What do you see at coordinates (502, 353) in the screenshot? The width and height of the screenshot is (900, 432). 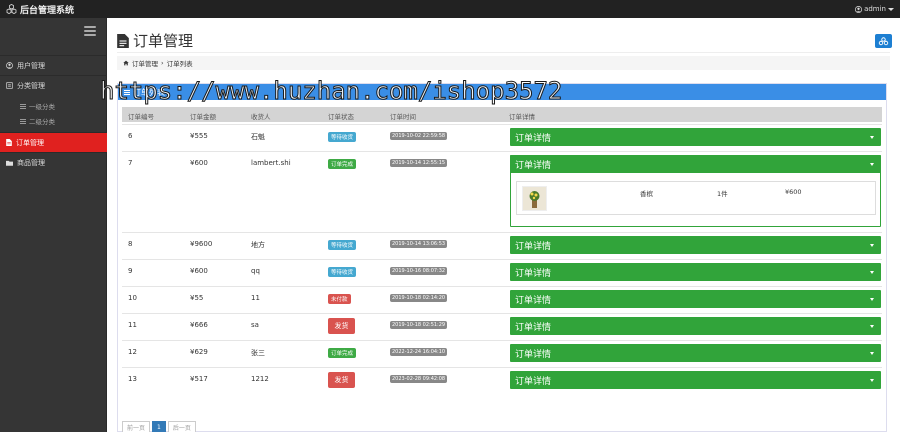 I see `table-row: 12 ¥629 张三 订单完成 2022-12-24 16:04:10 订单详情` at bounding box center [502, 353].